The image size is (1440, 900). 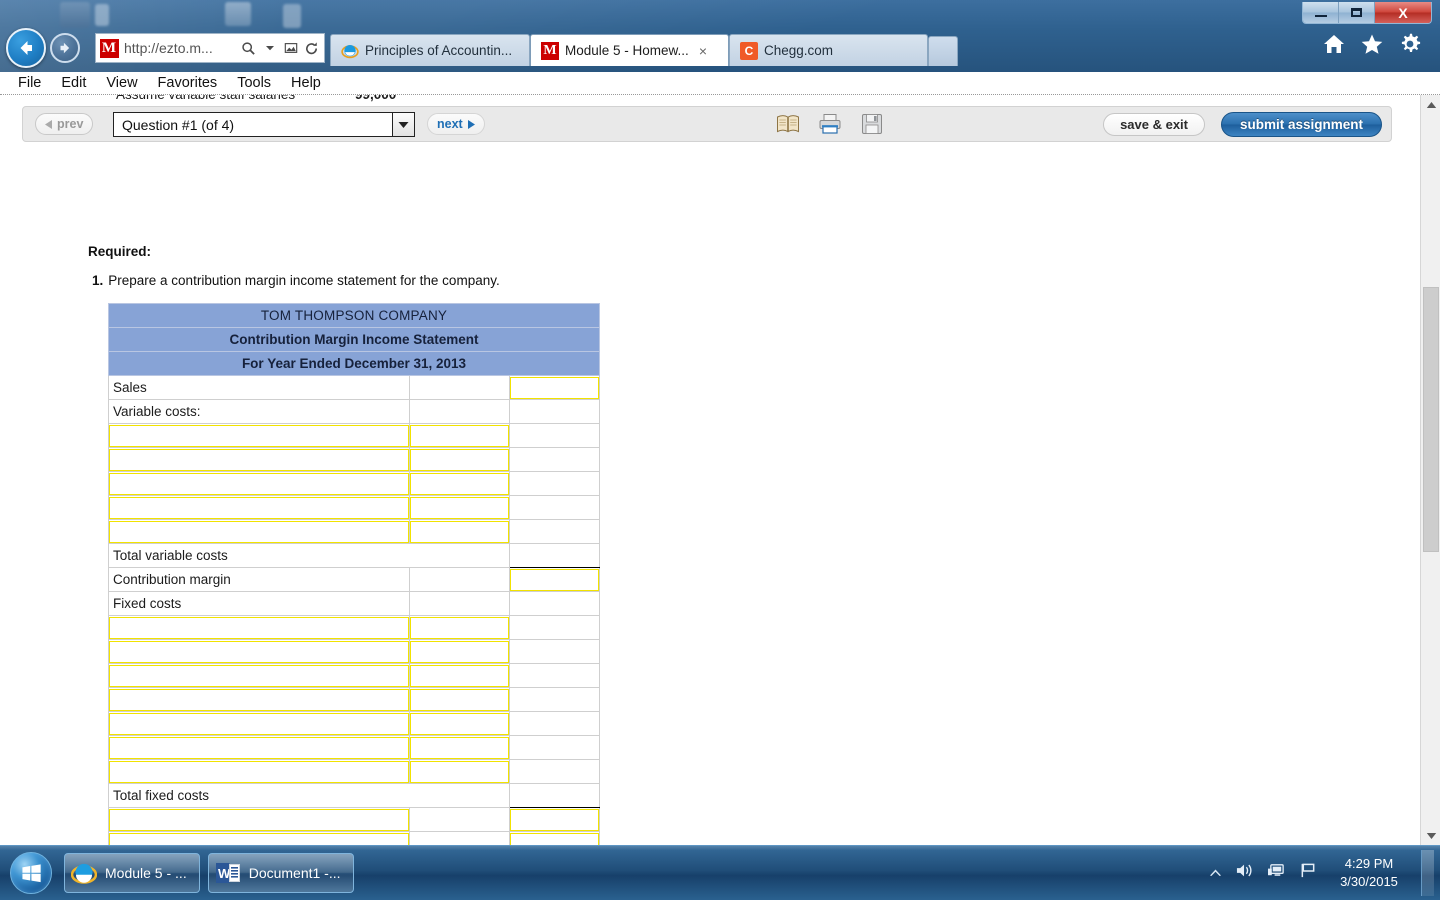 What do you see at coordinates (1301, 124) in the screenshot?
I see `submit-assignment-button: submit assignment` at bounding box center [1301, 124].